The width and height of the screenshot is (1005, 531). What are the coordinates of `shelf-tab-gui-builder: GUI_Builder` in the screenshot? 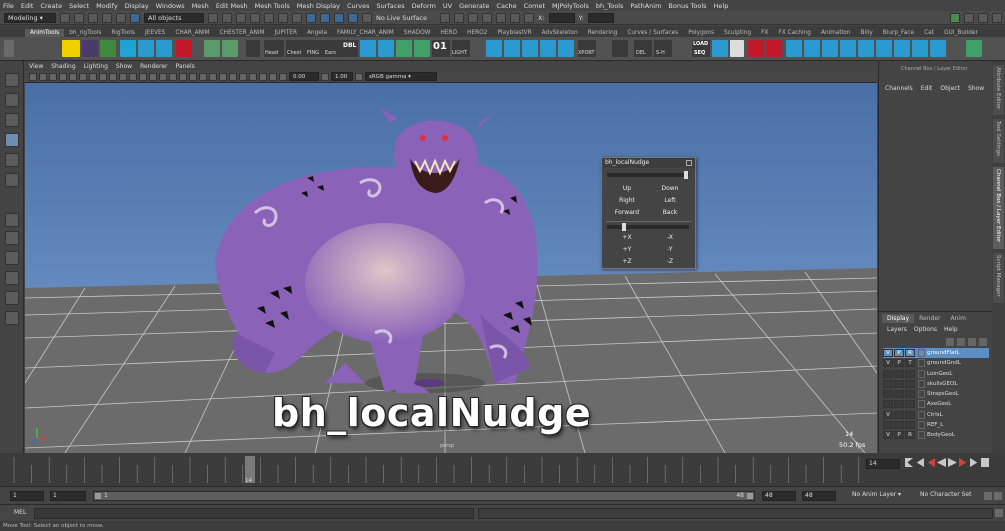 It's located at (961, 33).